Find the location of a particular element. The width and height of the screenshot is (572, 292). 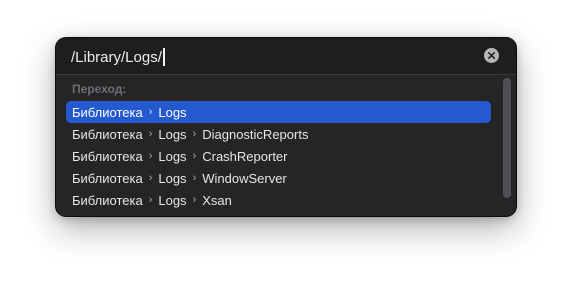

scrollbar-thumb is located at coordinates (507, 138).